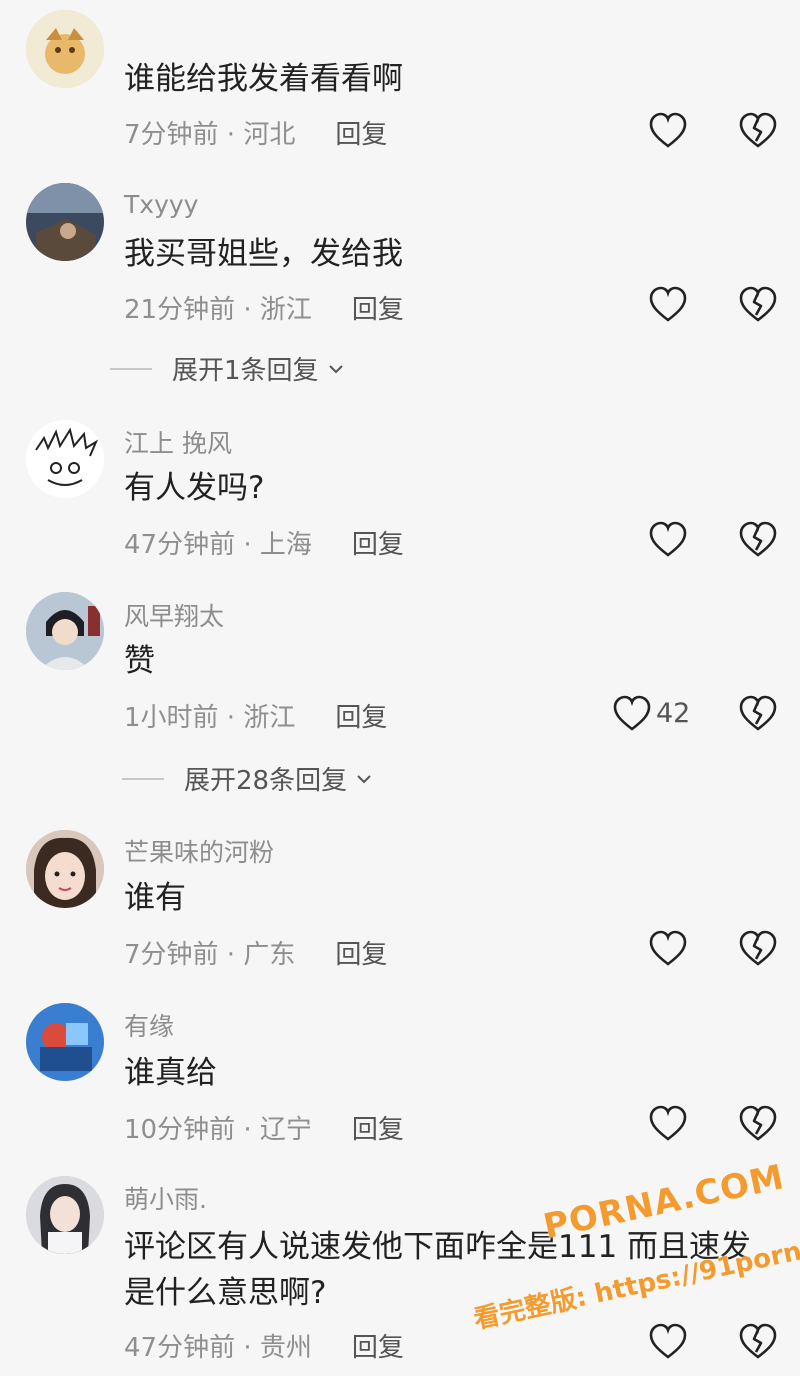  I want to click on comment-location: 辽宁, so click(285, 1130).